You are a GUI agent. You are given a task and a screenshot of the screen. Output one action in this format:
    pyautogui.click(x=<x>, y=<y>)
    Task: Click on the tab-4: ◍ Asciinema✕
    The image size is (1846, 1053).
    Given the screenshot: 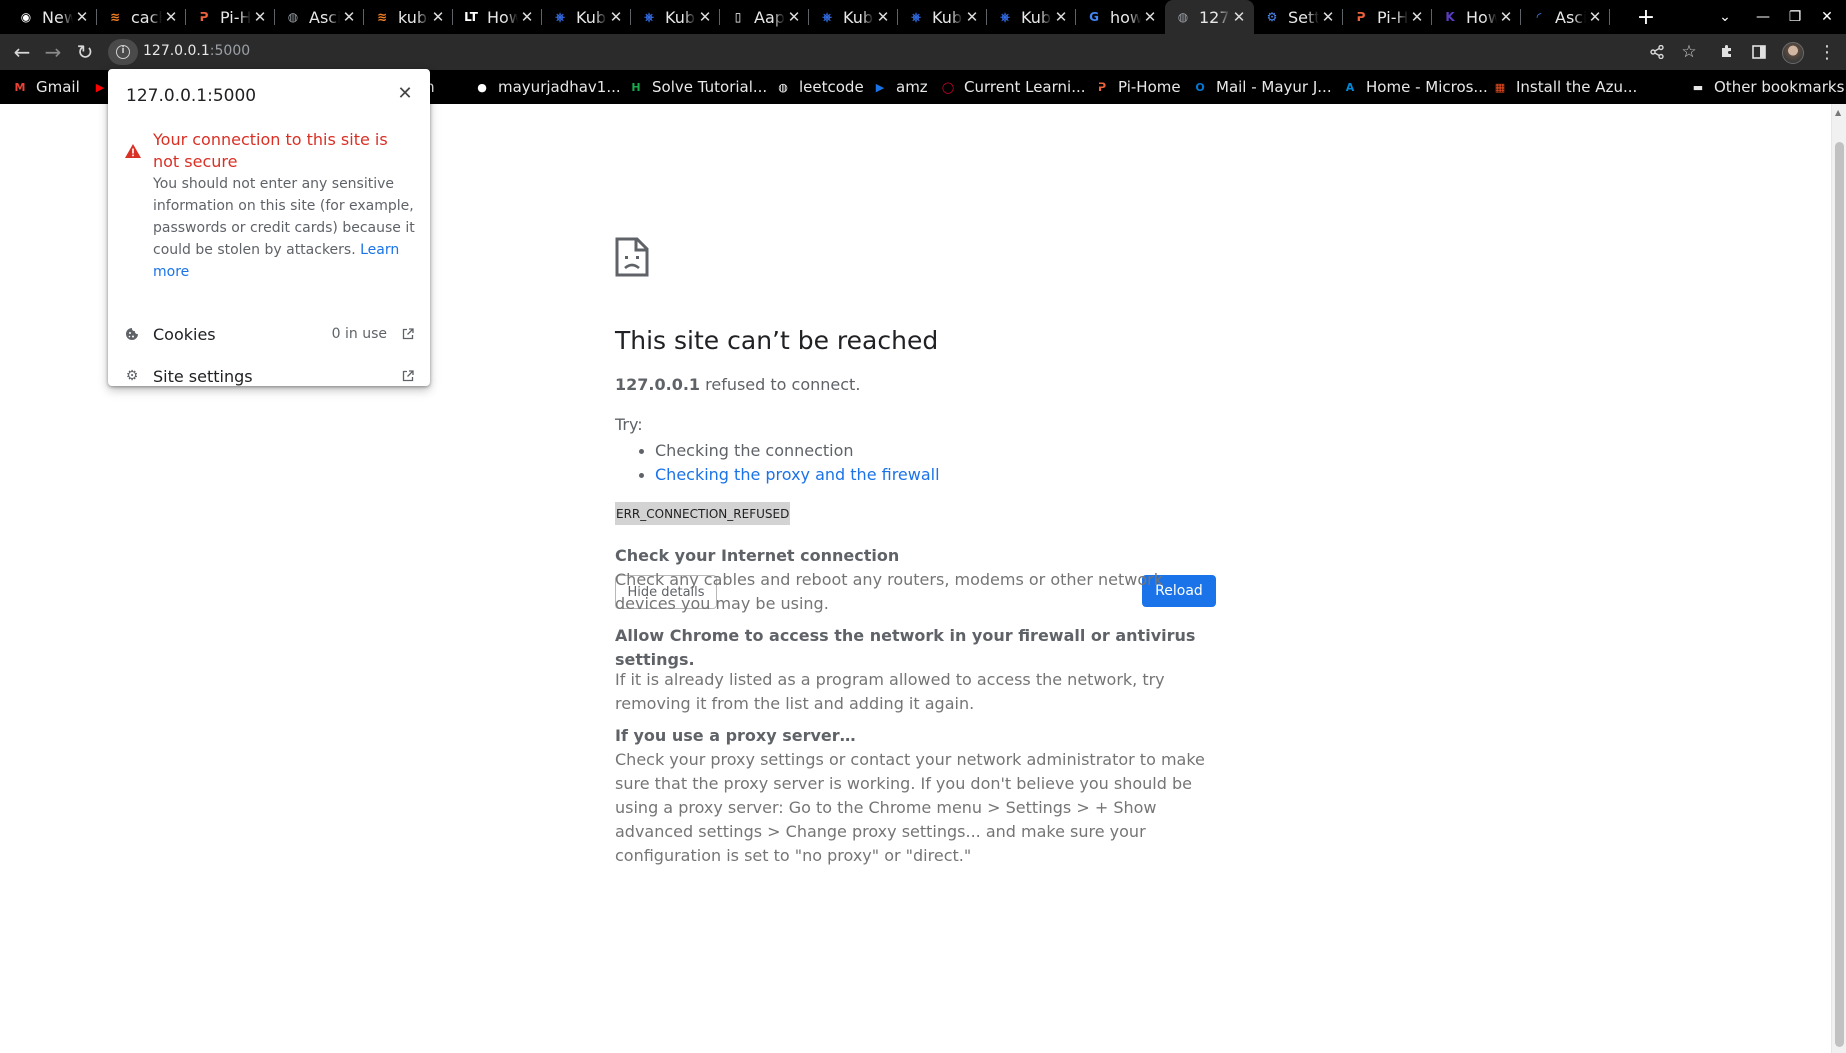 What is the action you would take?
    pyautogui.click(x=319, y=17)
    